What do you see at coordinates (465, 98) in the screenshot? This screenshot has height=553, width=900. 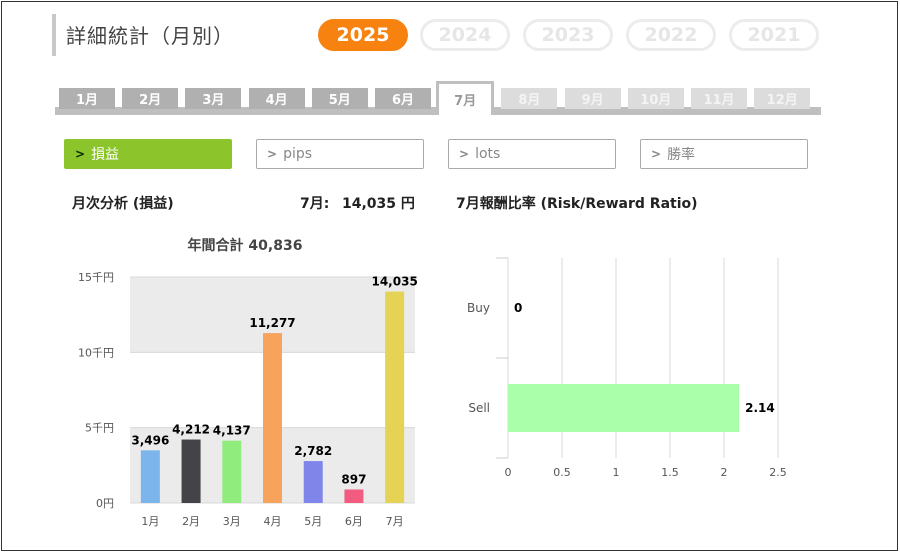 I see `month-tab-7: 7月` at bounding box center [465, 98].